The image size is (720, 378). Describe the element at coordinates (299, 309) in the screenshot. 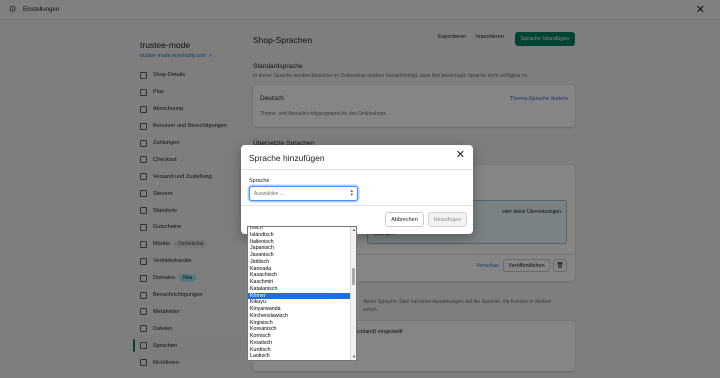

I see `dropdown-option: Kinyarwanda` at that location.